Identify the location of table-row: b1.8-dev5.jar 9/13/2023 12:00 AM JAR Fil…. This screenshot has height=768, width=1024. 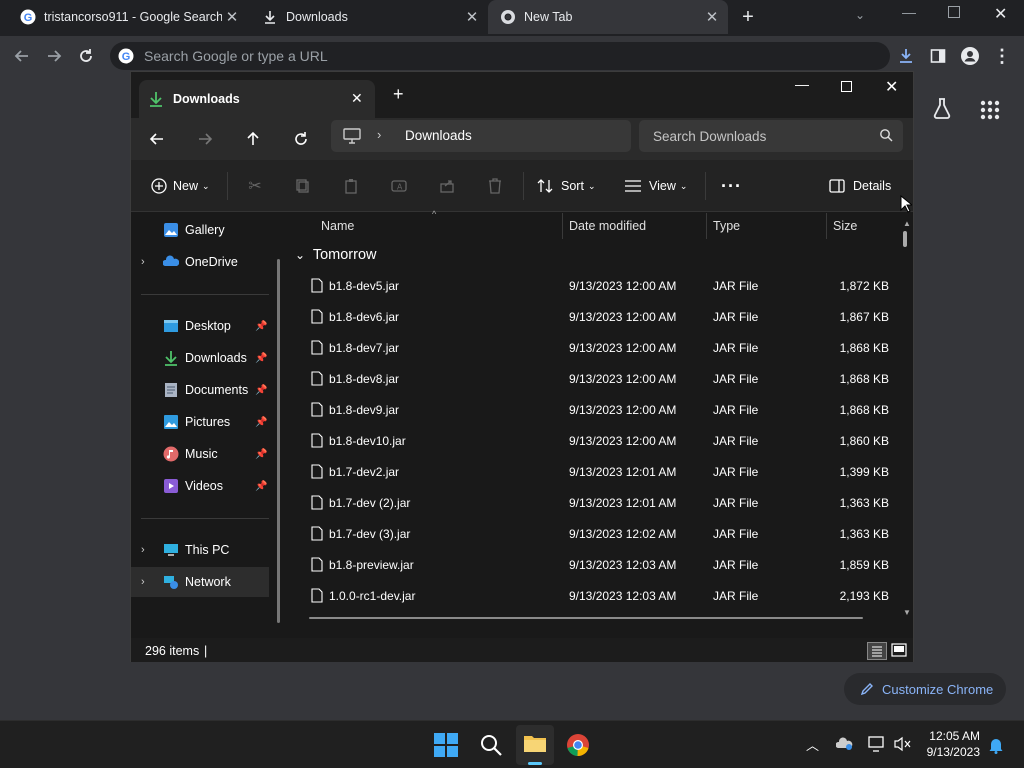
(589, 287).